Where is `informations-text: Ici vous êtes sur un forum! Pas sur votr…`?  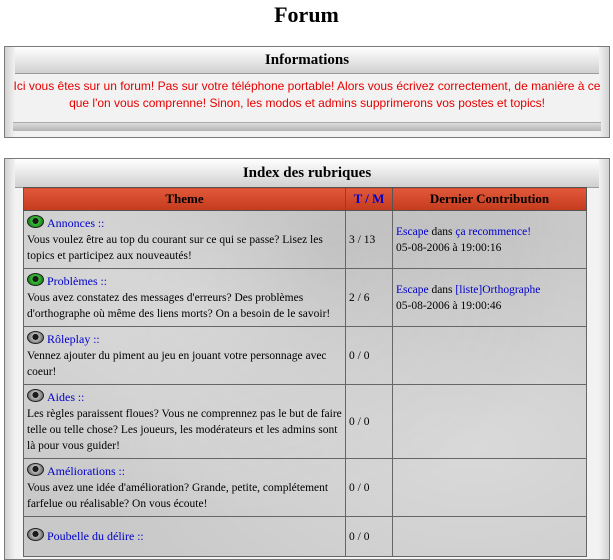 informations-text: Ici vous êtes sur un forum! Pas sur votr… is located at coordinates (307, 94).